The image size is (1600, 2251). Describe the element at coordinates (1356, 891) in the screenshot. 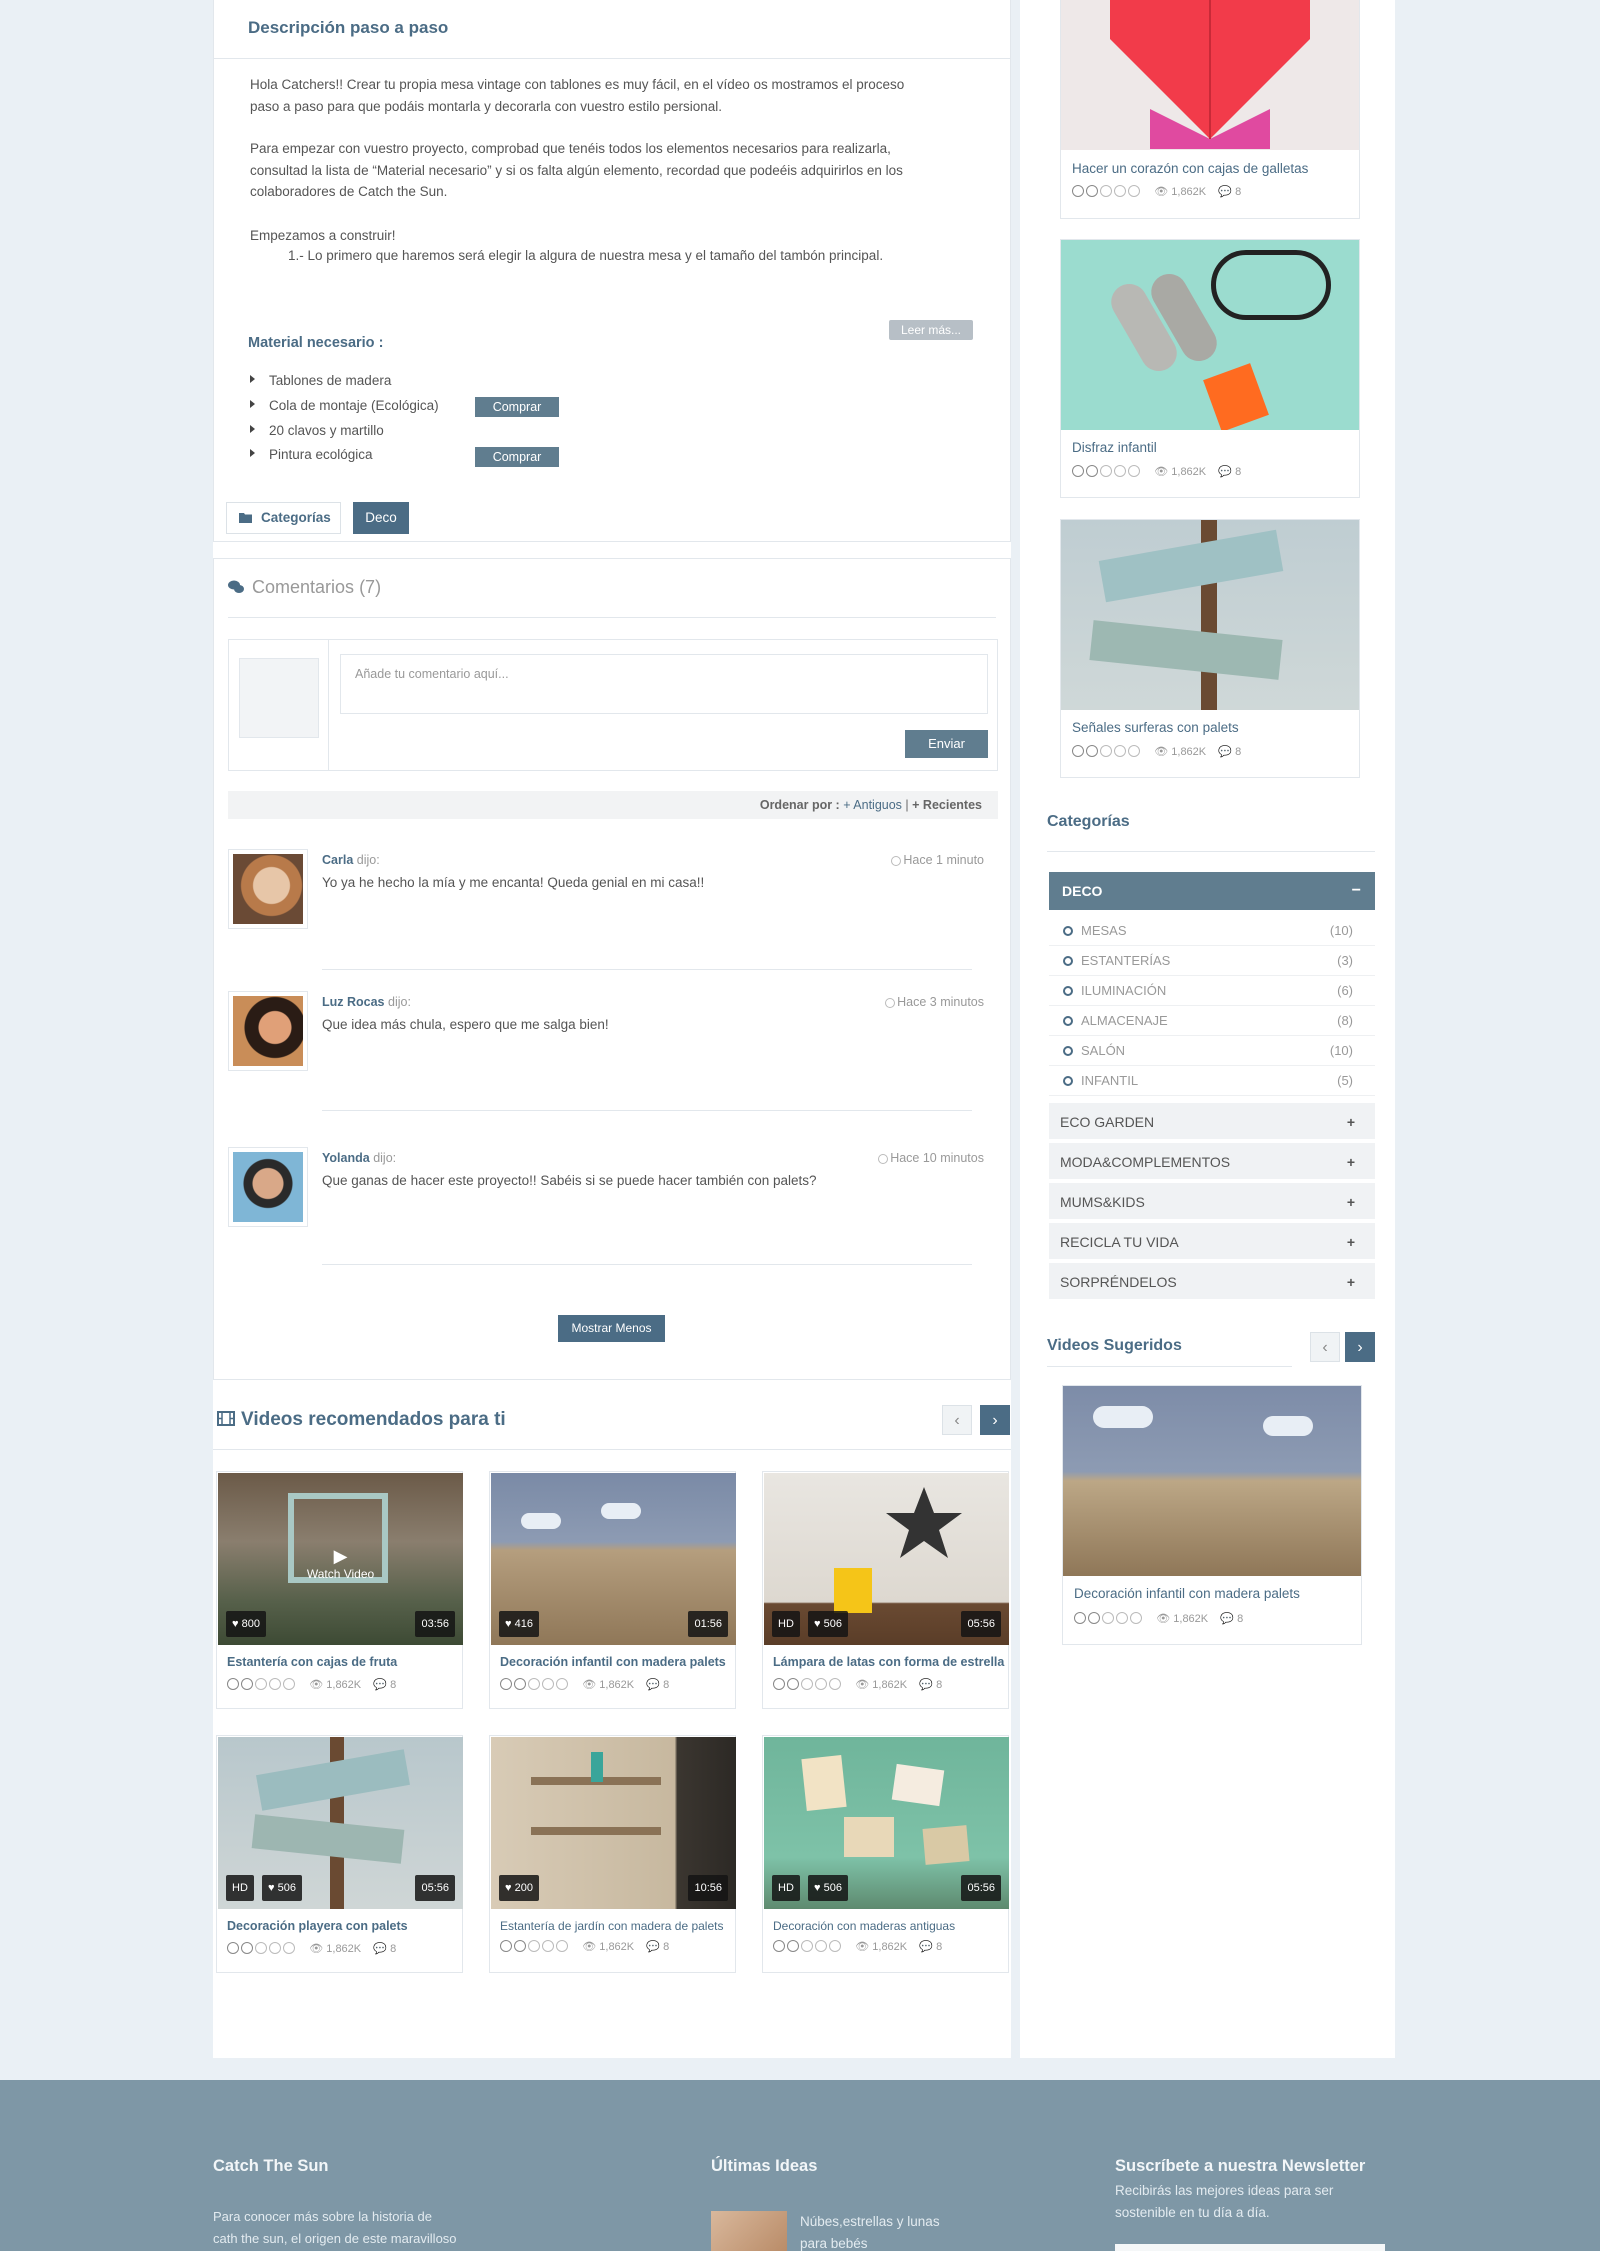

I see `collapse-icon: −` at that location.